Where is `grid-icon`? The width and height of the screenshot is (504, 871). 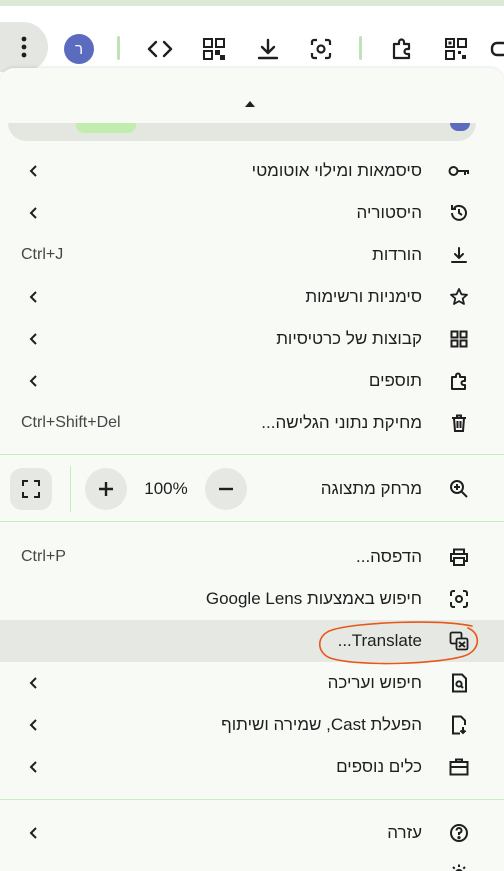
grid-icon is located at coordinates (459, 339).